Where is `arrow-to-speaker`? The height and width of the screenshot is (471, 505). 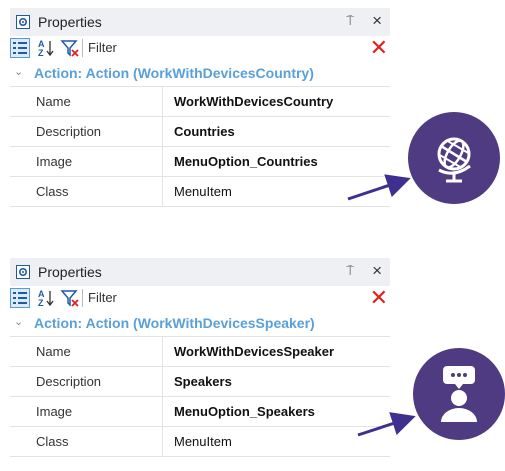 arrow-to-speaker is located at coordinates (386, 424).